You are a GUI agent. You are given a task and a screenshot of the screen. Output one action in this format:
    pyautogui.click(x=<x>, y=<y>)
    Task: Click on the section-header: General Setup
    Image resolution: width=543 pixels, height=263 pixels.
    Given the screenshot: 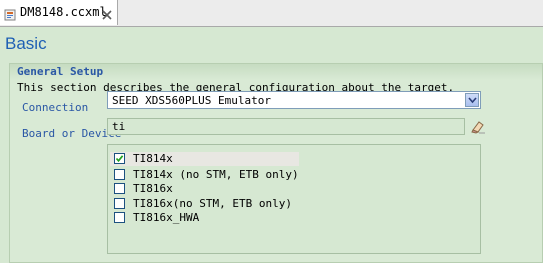 What is the action you would take?
    pyautogui.click(x=276, y=72)
    